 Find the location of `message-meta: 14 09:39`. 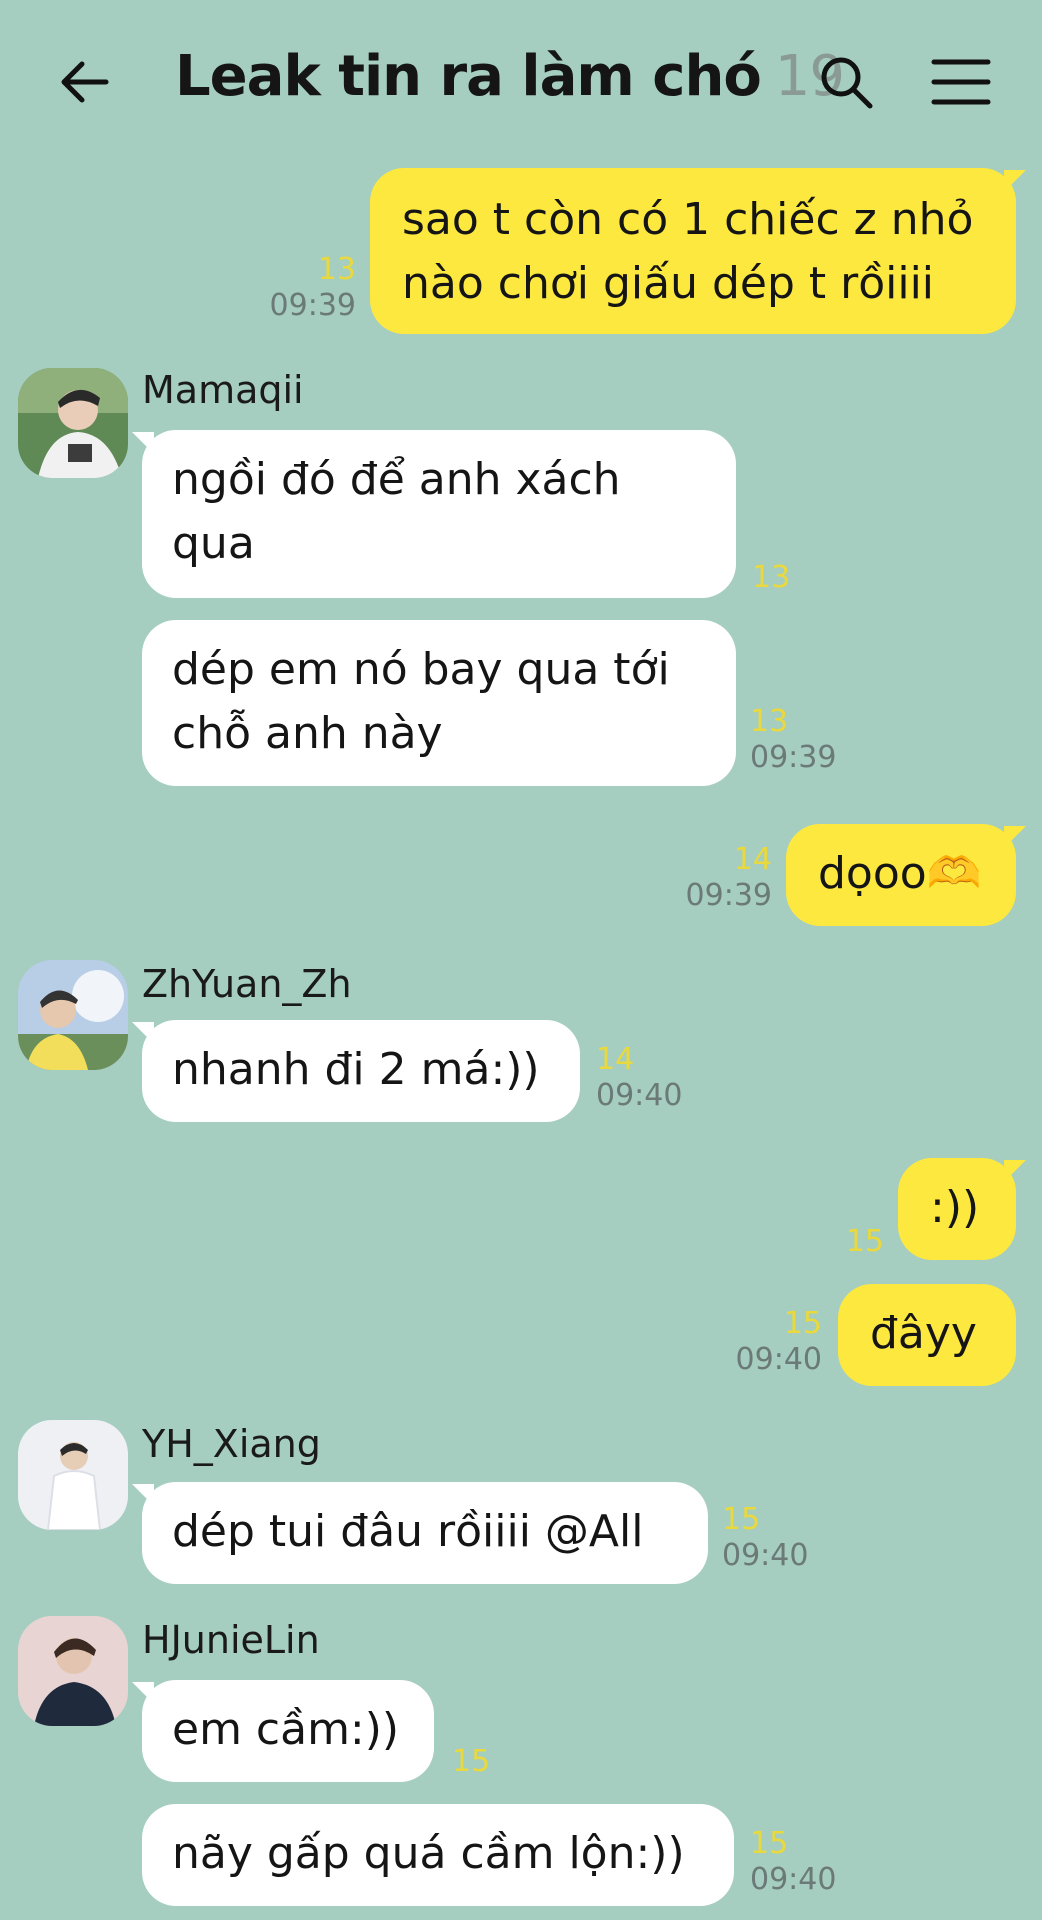

message-meta: 14 09:39 is located at coordinates (720, 878).